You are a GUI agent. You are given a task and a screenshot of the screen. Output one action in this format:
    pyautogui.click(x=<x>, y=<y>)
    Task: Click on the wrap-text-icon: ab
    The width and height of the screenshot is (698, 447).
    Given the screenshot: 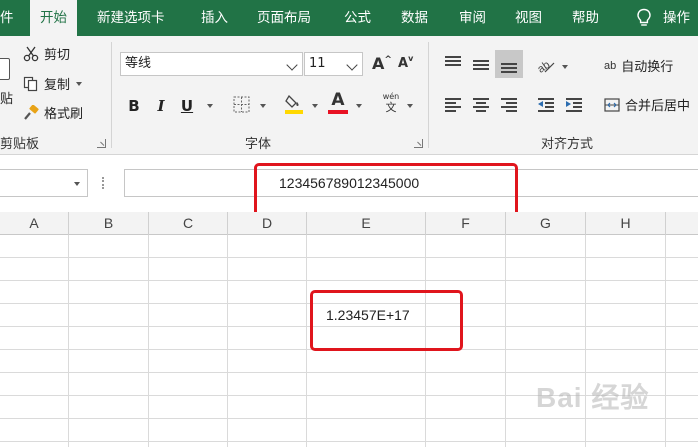 What is the action you would take?
    pyautogui.click(x=610, y=65)
    